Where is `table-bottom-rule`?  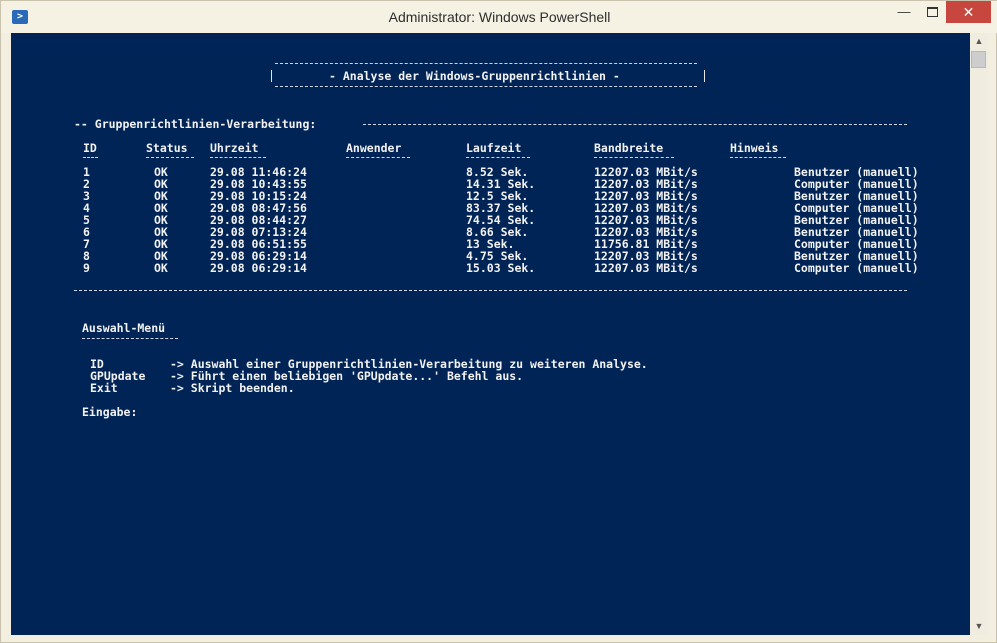 table-bottom-rule is located at coordinates (490, 290).